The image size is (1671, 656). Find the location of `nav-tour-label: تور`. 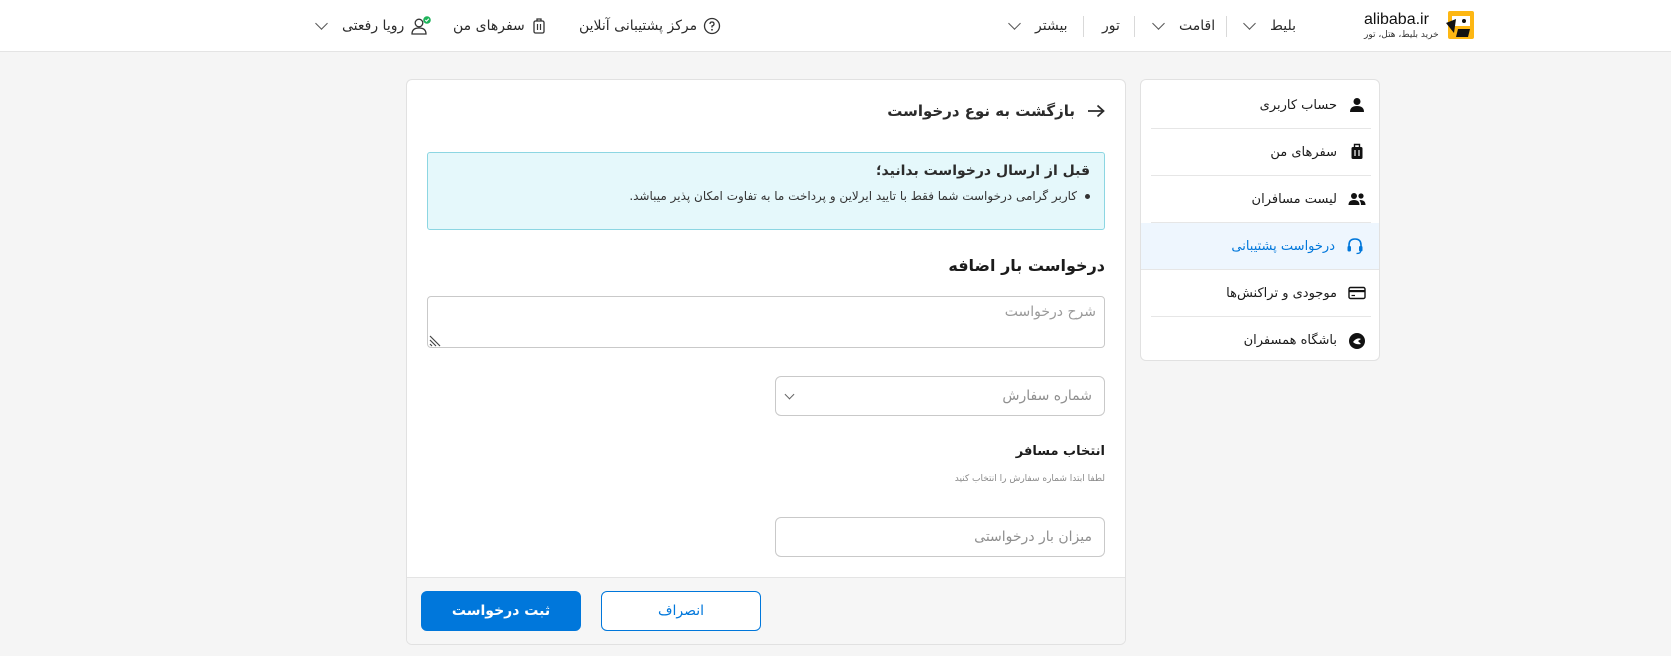

nav-tour-label: تور is located at coordinates (1111, 26).